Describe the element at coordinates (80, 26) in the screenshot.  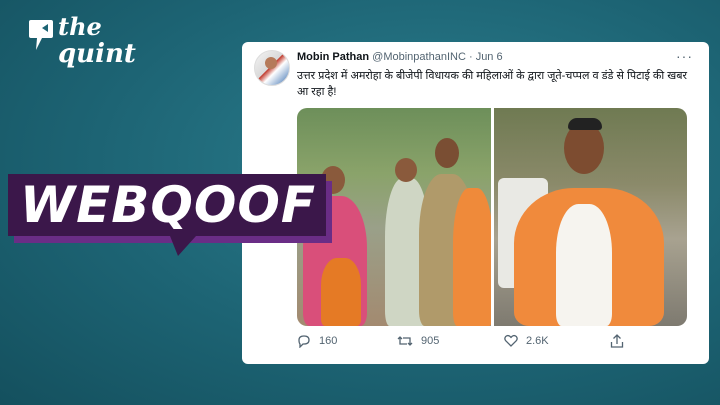
I see `logo-text-the: the` at that location.